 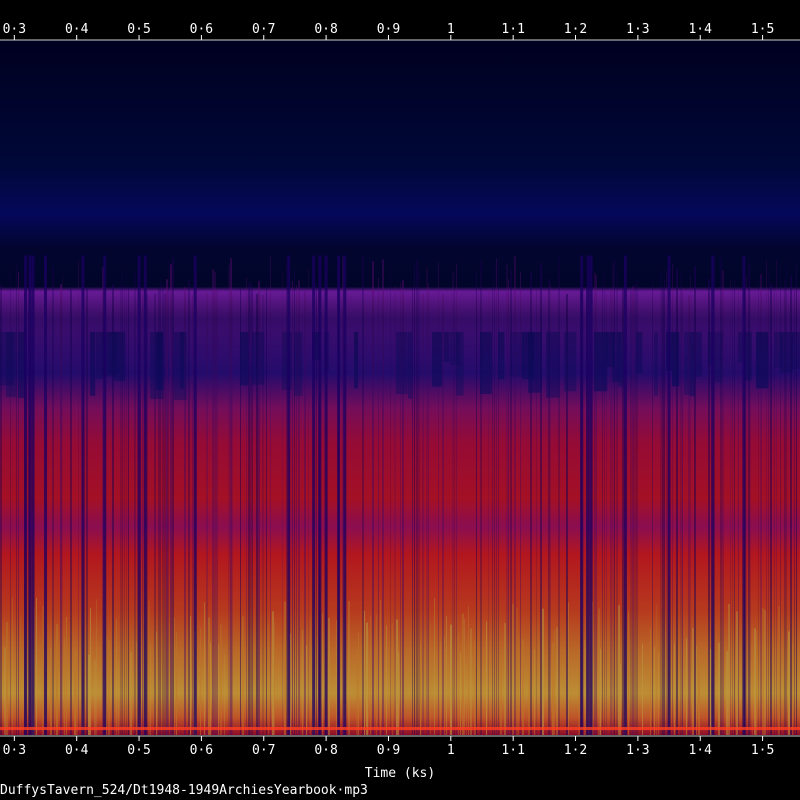 I want to click on x-axis-label: Time (ks), so click(x=400, y=773).